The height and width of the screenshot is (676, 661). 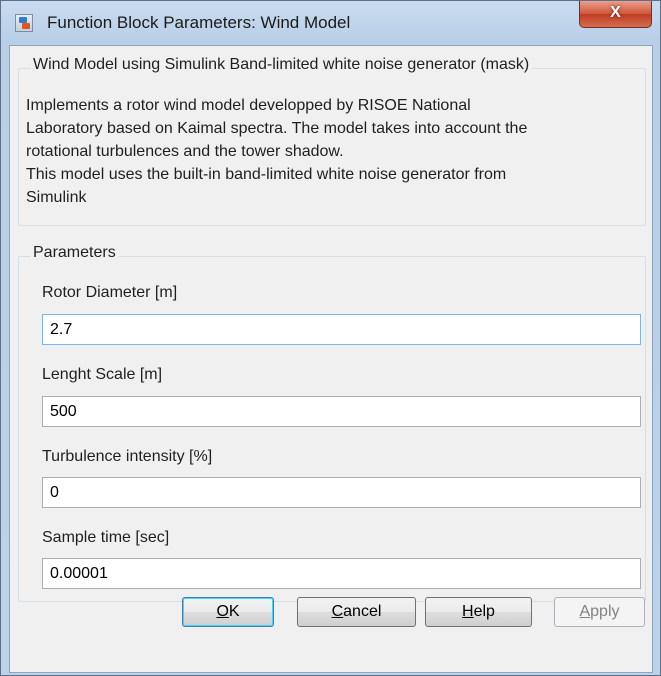 I want to click on title-bar: Function Block Parameters: Wind Model X, so click(x=330, y=23).